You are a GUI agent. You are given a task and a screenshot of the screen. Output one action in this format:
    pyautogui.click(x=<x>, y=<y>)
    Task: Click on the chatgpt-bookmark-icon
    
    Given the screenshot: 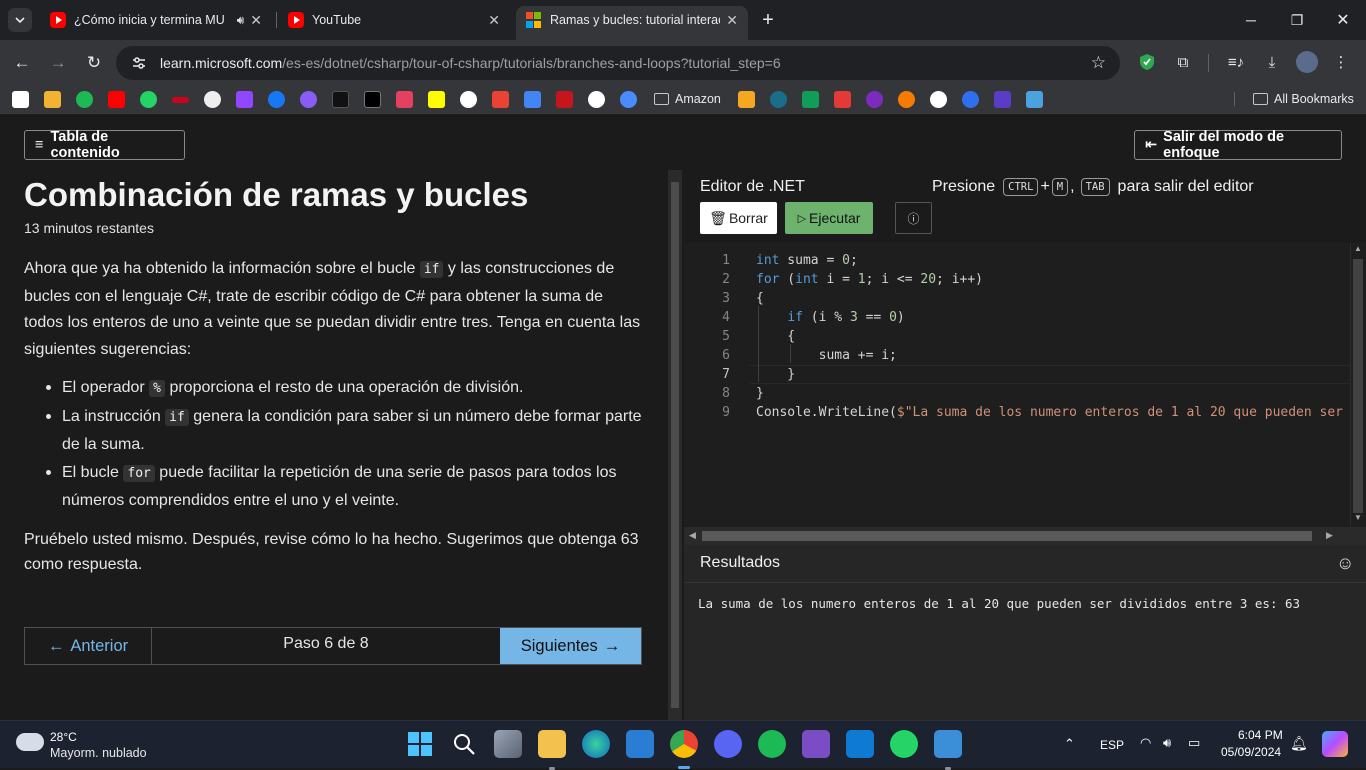 What is the action you would take?
    pyautogui.click(x=596, y=99)
    